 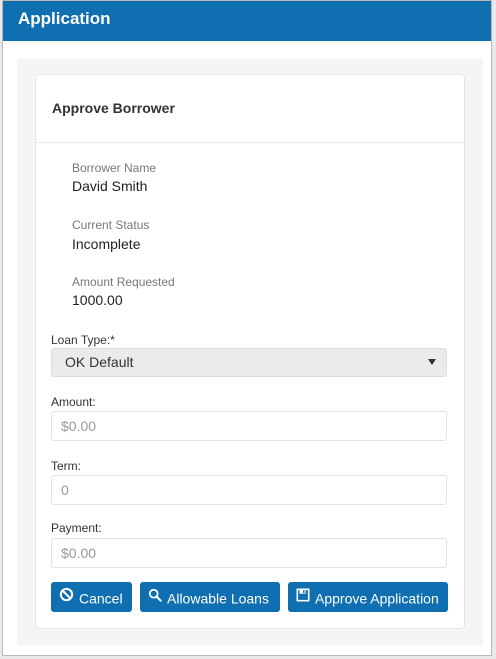 I want to click on borrower-name-value: David Smith, so click(x=110, y=186).